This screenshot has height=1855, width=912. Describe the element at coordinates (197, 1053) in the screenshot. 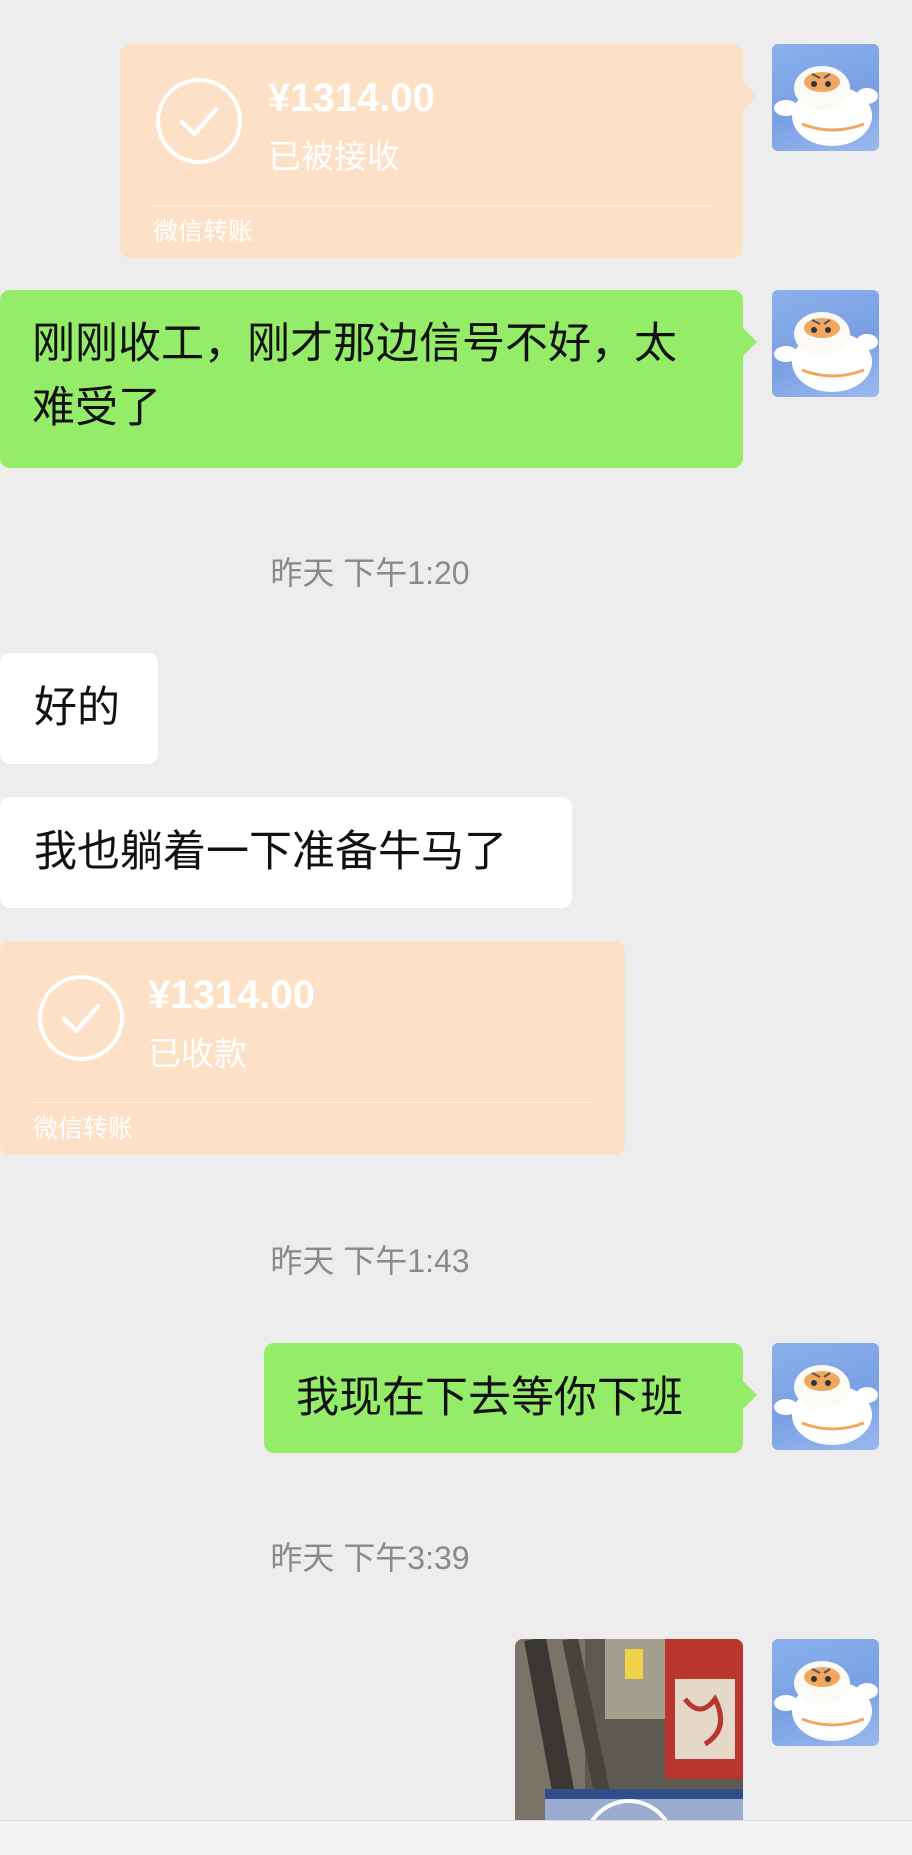

I see `transfer-status: 已收款` at that location.